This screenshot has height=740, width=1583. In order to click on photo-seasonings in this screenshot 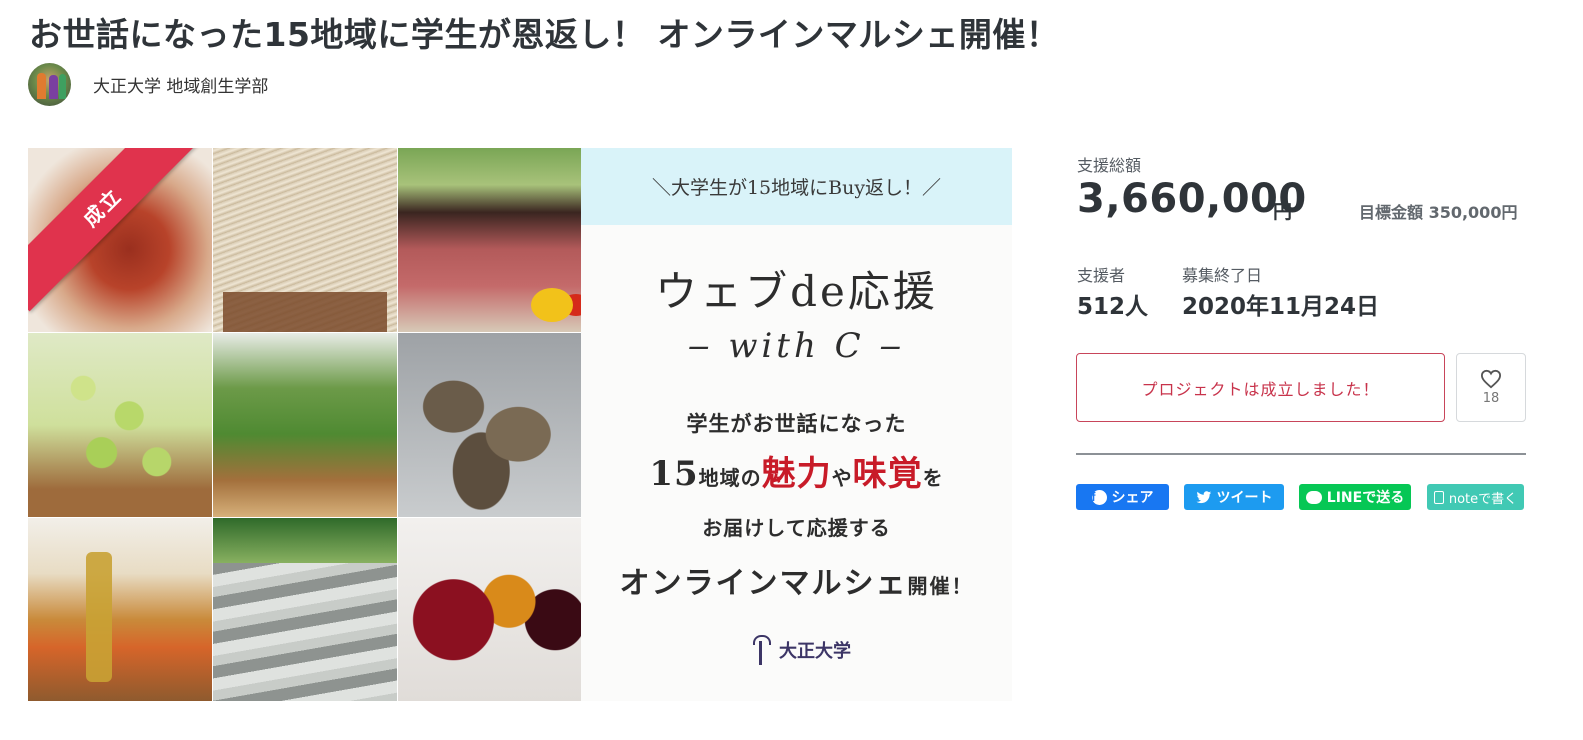, I will do `click(120, 609)`.